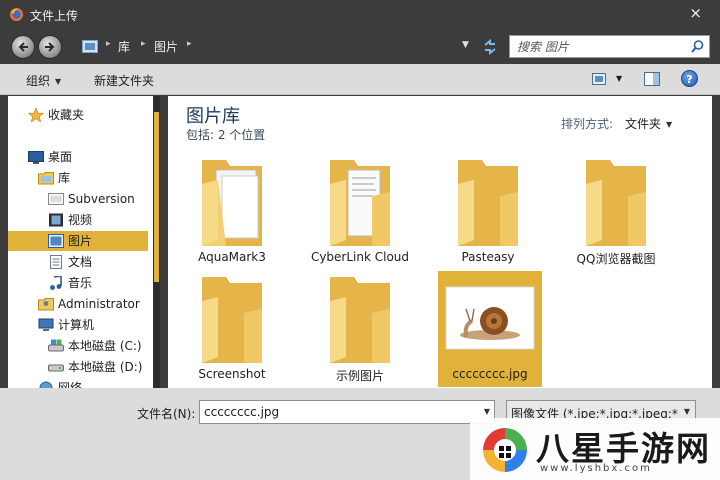  What do you see at coordinates (80, 220) in the screenshot?
I see `nav-label: 视频` at bounding box center [80, 220].